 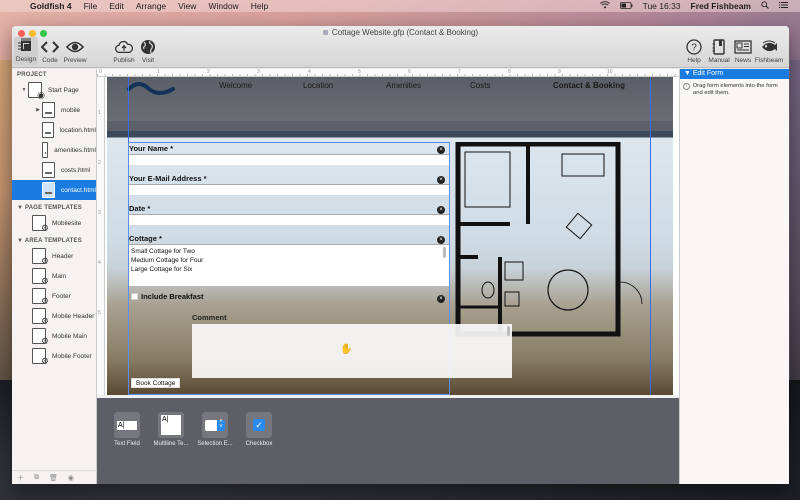 What do you see at coordinates (54, 130) in the screenshot?
I see `sidebar-item-location: location.html` at bounding box center [54, 130].